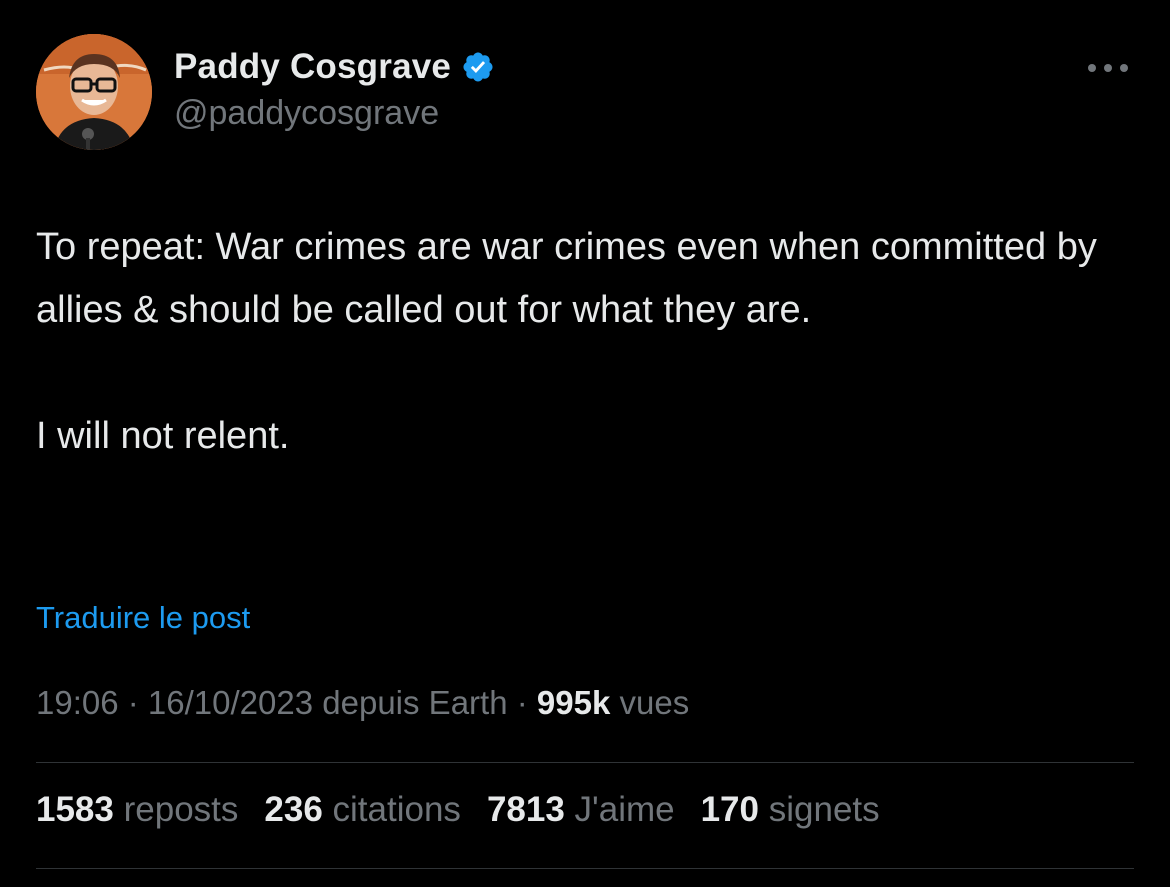  I want to click on verified-badge-icon, so click(478, 67).